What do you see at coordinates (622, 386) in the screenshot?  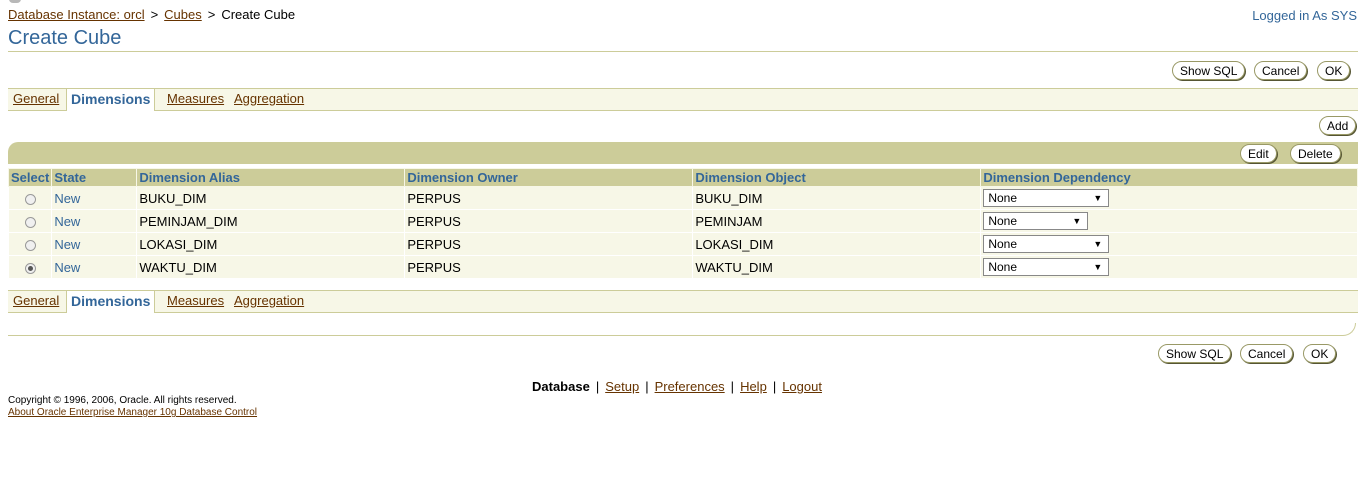 I see `footer-setup-link: Setup` at bounding box center [622, 386].